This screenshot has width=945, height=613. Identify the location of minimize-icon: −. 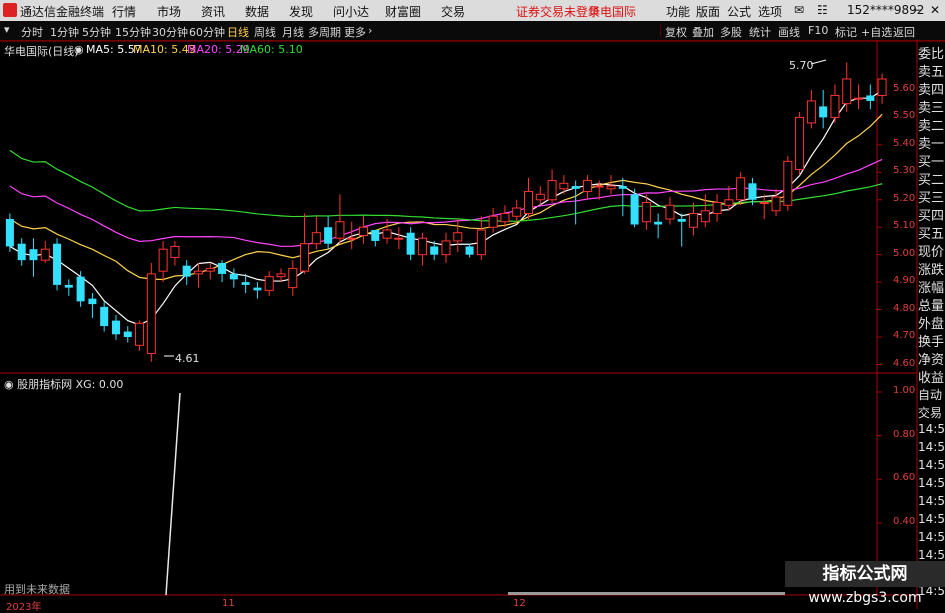
(917, 10).